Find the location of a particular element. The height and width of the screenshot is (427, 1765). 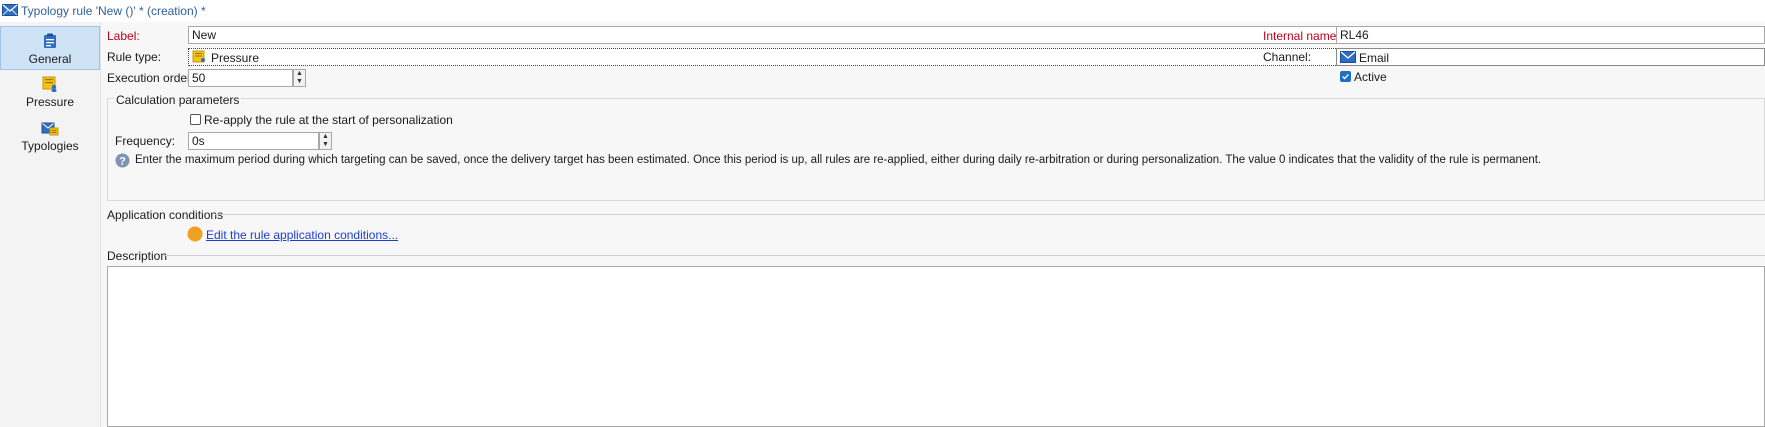

internal-name-field is located at coordinates (1550, 35).